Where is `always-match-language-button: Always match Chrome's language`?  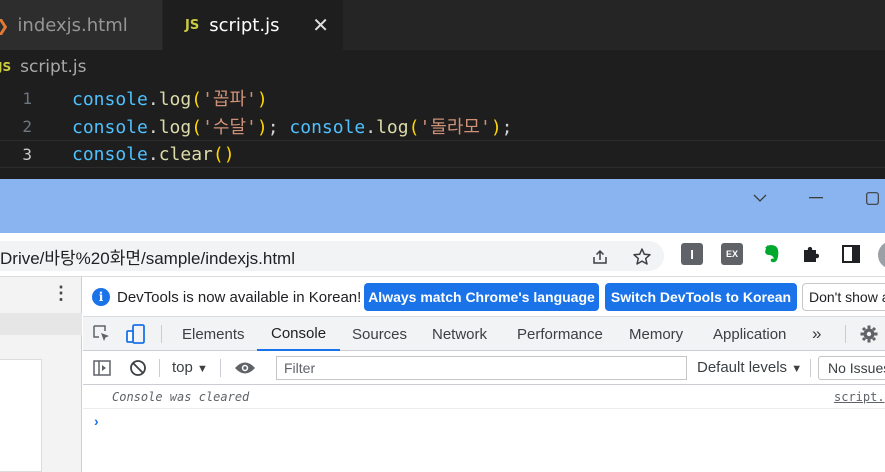
always-match-language-button: Always match Chrome's language is located at coordinates (481, 297).